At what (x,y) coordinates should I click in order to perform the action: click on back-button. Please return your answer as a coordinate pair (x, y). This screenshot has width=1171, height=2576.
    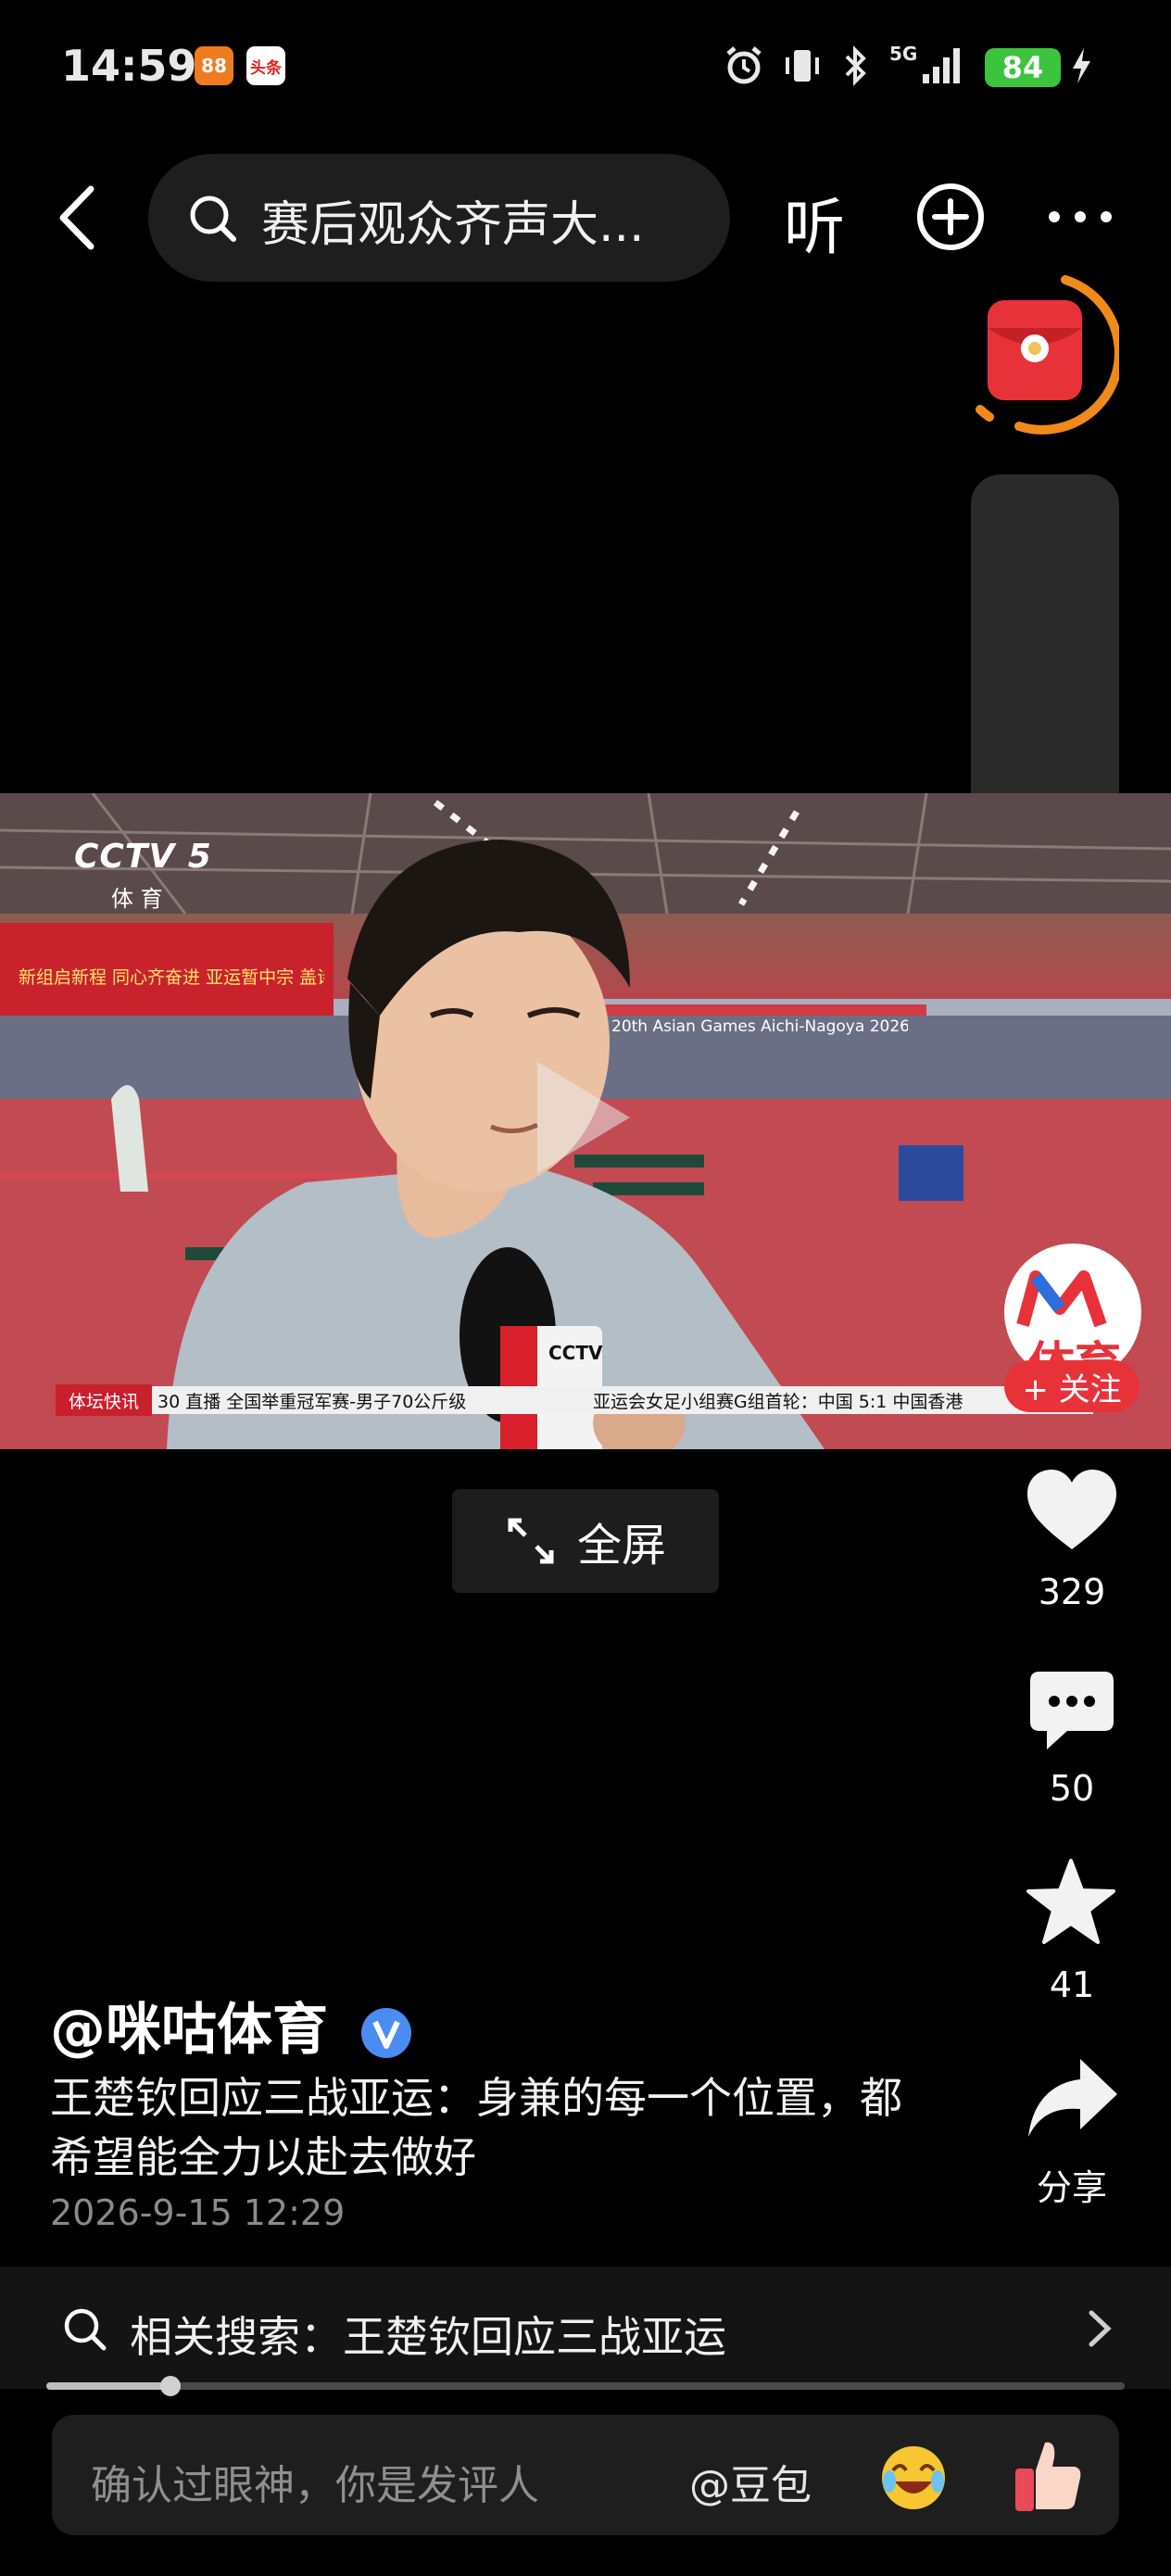
    Looking at the image, I should click on (78, 218).